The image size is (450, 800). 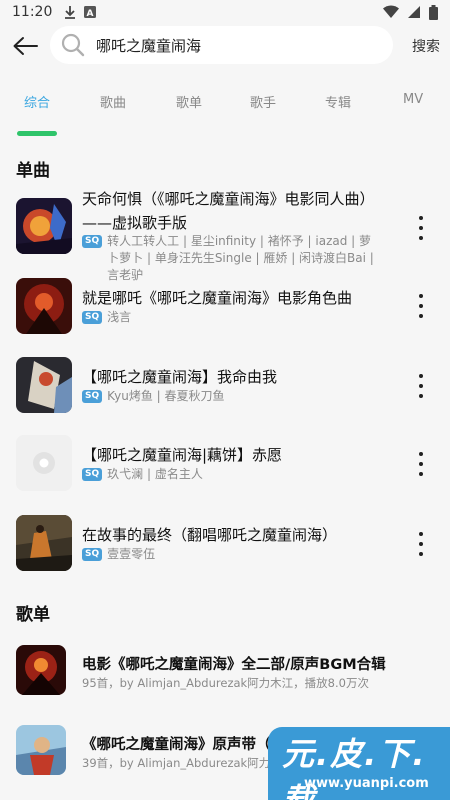 I want to click on back-button, so click(x=25, y=46).